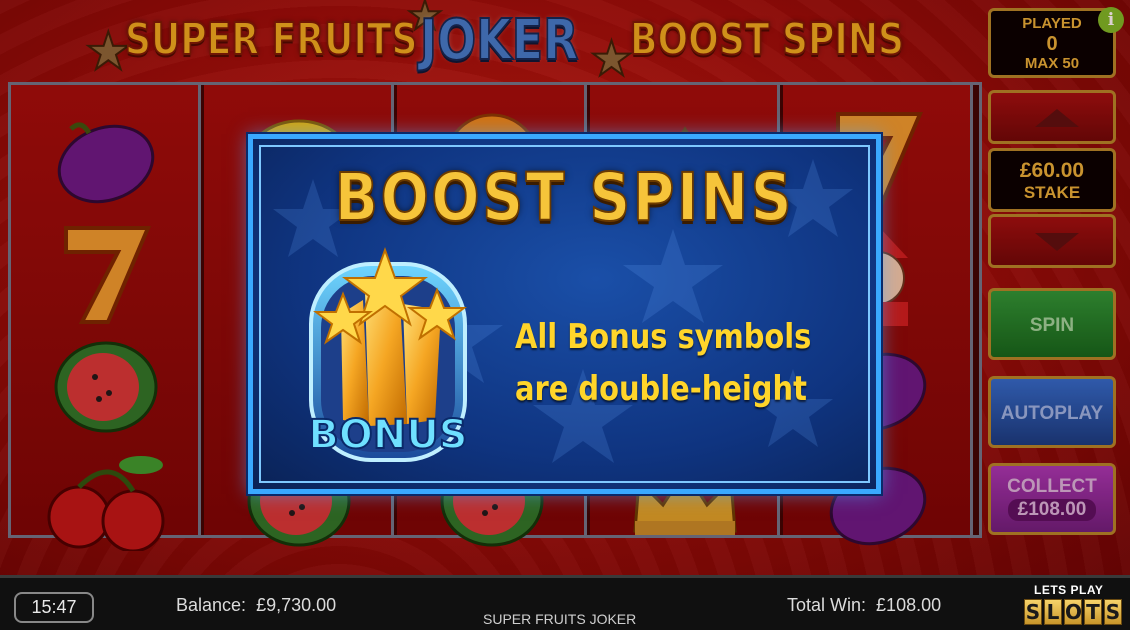 This screenshot has width=1130, height=630. What do you see at coordinates (1052, 170) in the screenshot?
I see `stake-amount: £60.00` at bounding box center [1052, 170].